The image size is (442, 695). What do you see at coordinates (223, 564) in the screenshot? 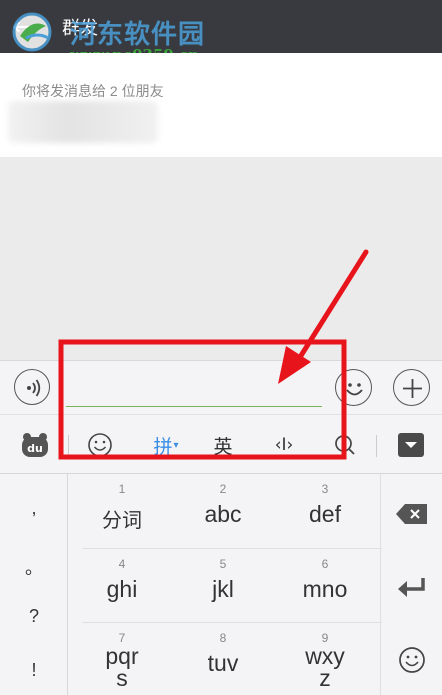
I see `key-number: 5` at bounding box center [223, 564].